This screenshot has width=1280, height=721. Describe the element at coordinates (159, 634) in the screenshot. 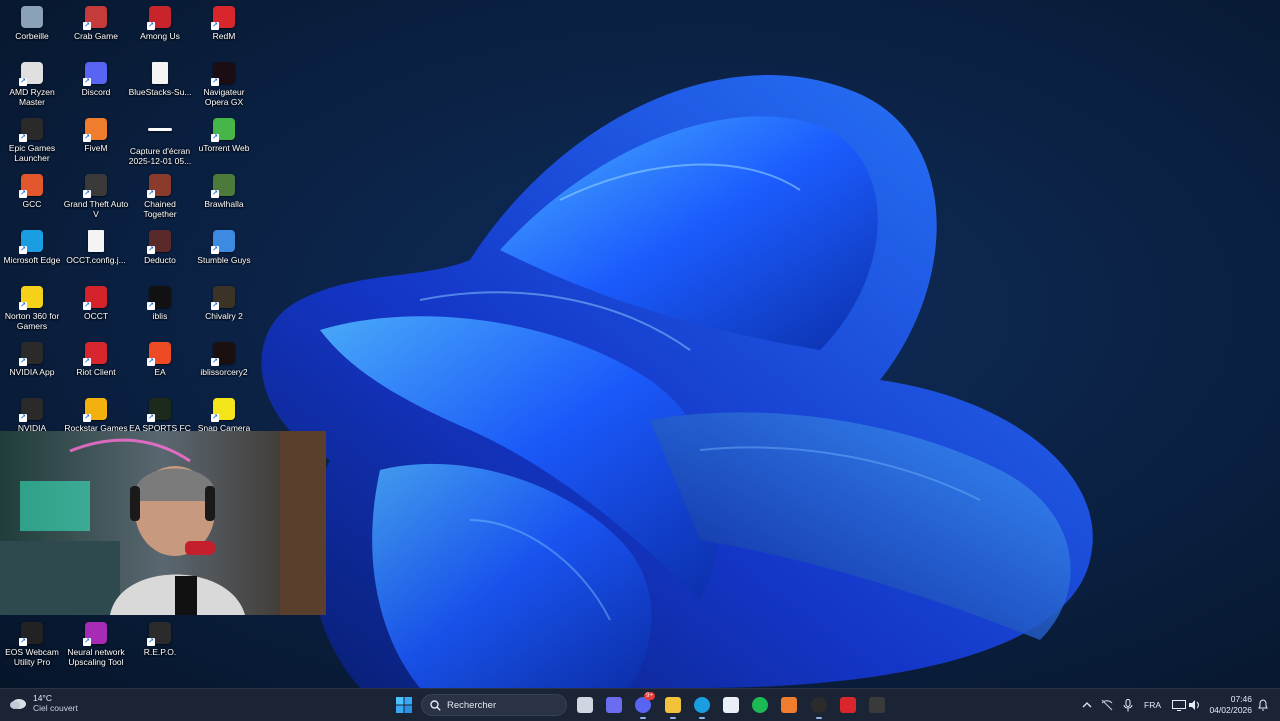

I see `repo-icon: ↗` at that location.